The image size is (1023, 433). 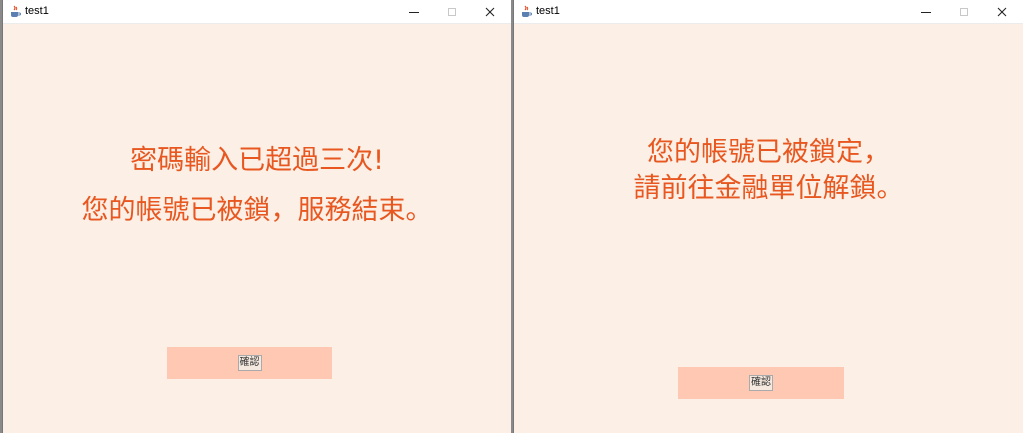 I want to click on message-line-2: 您的帳號已被鎖，服務結束。, so click(x=257, y=210).